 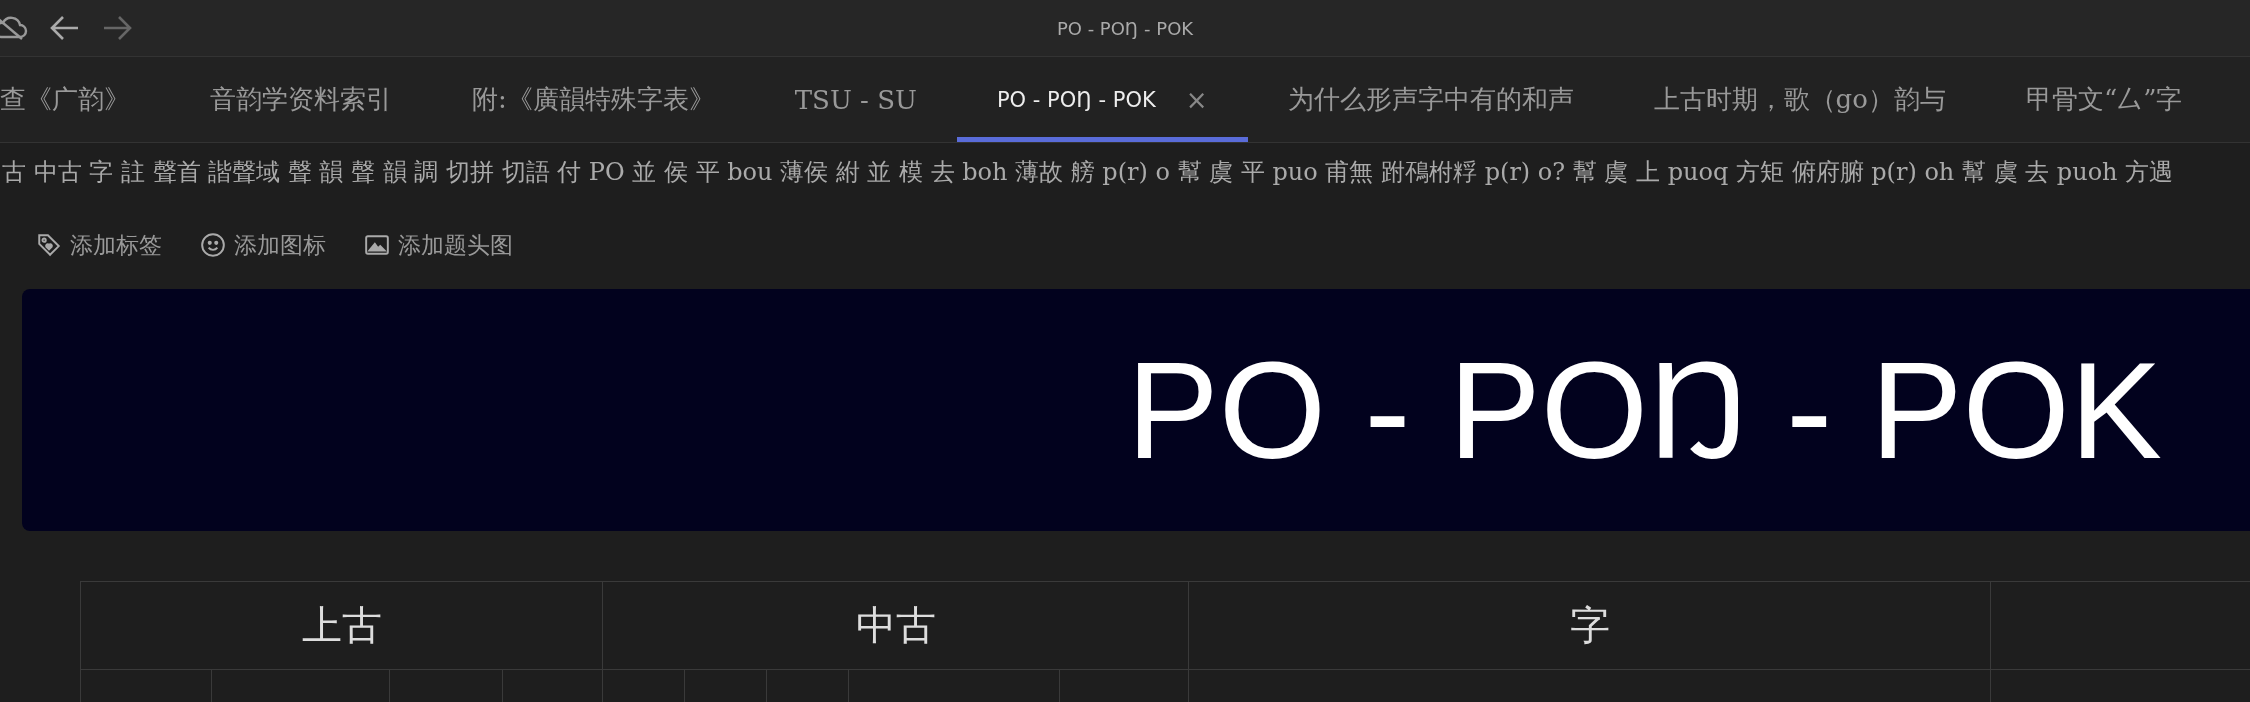 What do you see at coordinates (1799, 99) in the screenshot?
I see `tab: 上古时期，歌（go）韵与` at bounding box center [1799, 99].